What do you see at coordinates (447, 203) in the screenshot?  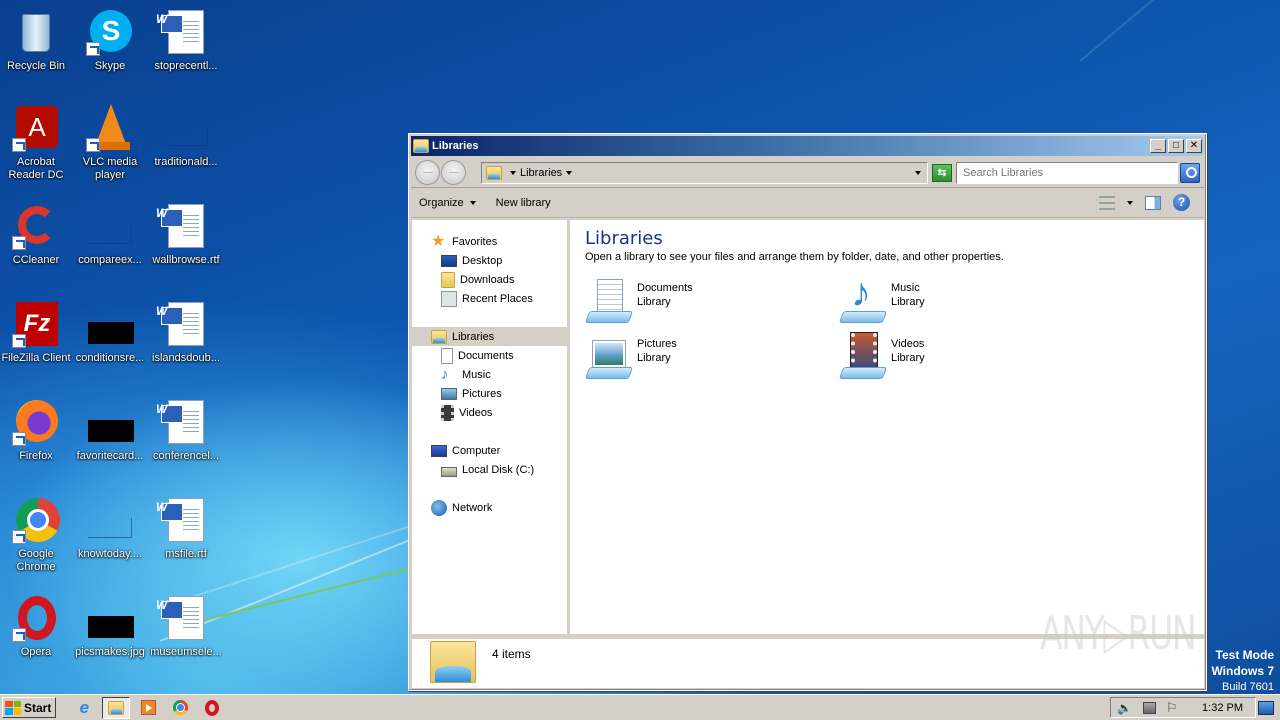 I see `organize-button: Organize` at bounding box center [447, 203].